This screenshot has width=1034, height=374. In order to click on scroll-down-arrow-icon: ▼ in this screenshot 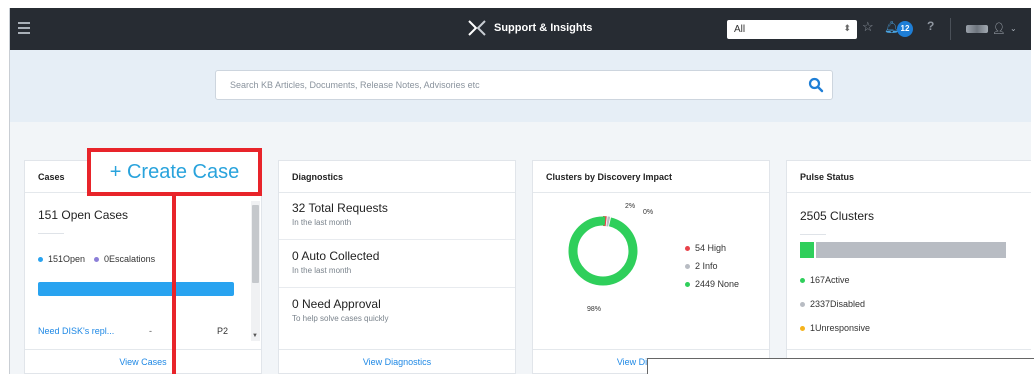, I will do `click(255, 336)`.